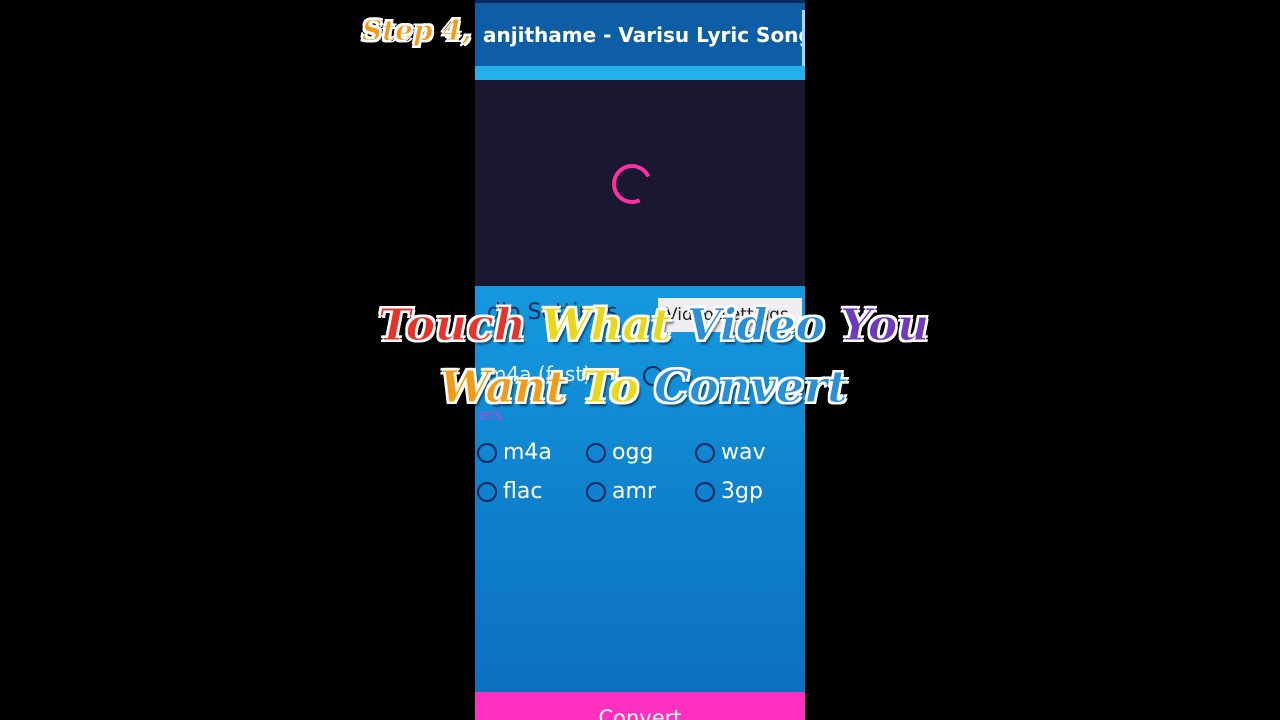  What do you see at coordinates (640, 706) in the screenshot?
I see `convert-button: Convert` at bounding box center [640, 706].